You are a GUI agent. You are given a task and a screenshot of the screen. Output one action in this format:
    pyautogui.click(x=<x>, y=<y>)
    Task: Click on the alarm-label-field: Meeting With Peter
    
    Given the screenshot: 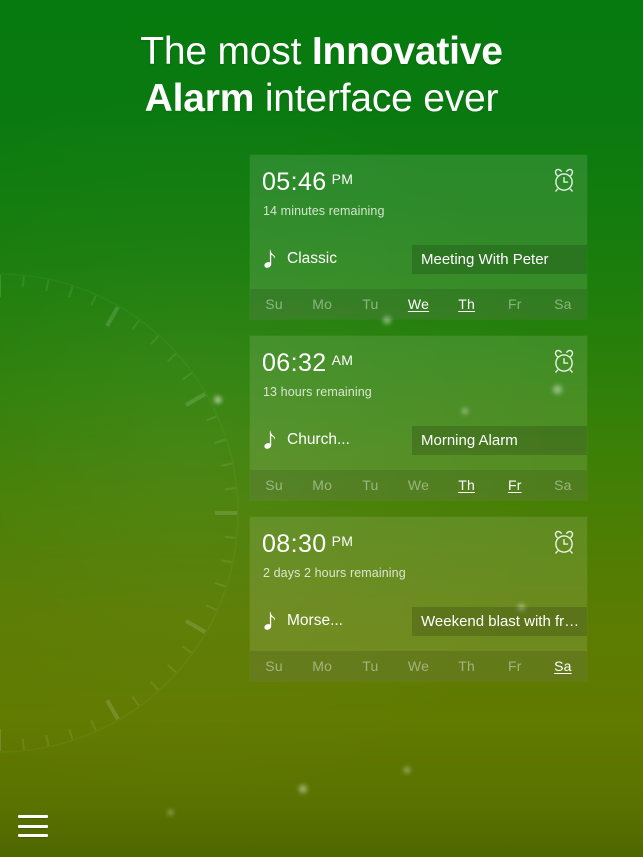 What is the action you would take?
    pyautogui.click(x=499, y=259)
    